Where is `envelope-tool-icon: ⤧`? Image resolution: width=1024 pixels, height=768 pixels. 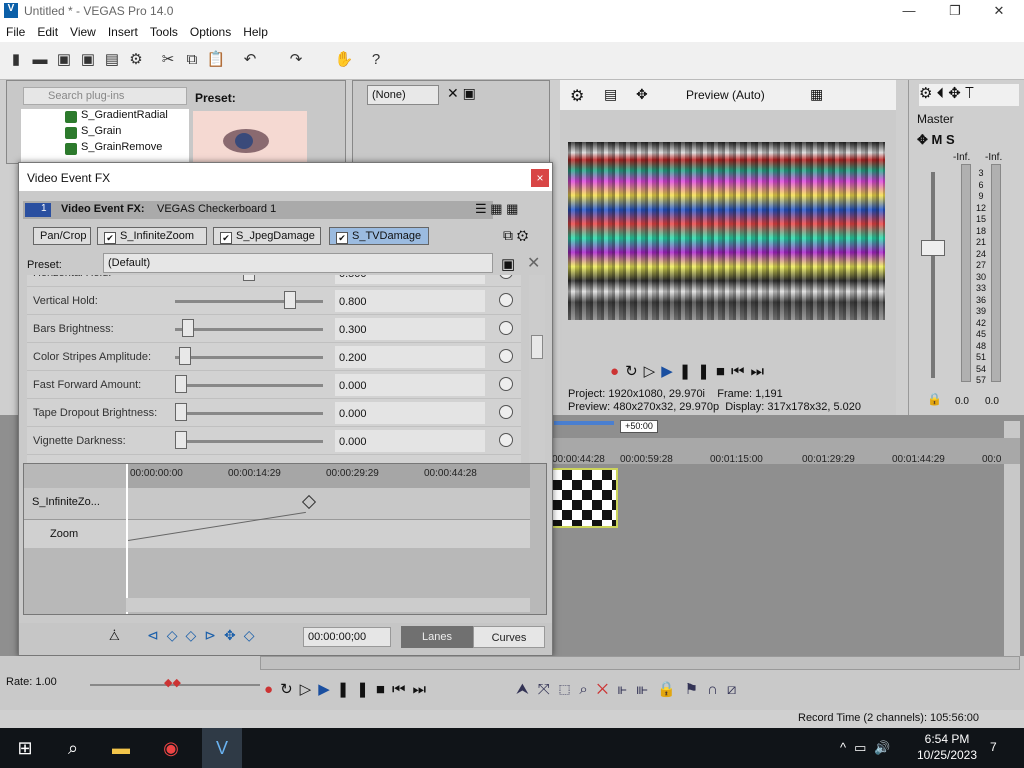
envelope-tool-icon: ⤧ is located at coordinates (548, 689).